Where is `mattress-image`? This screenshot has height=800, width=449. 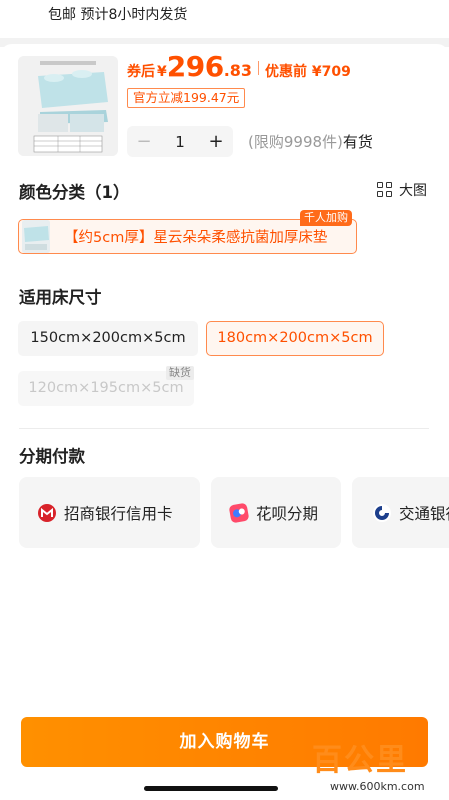 mattress-image is located at coordinates (68, 106).